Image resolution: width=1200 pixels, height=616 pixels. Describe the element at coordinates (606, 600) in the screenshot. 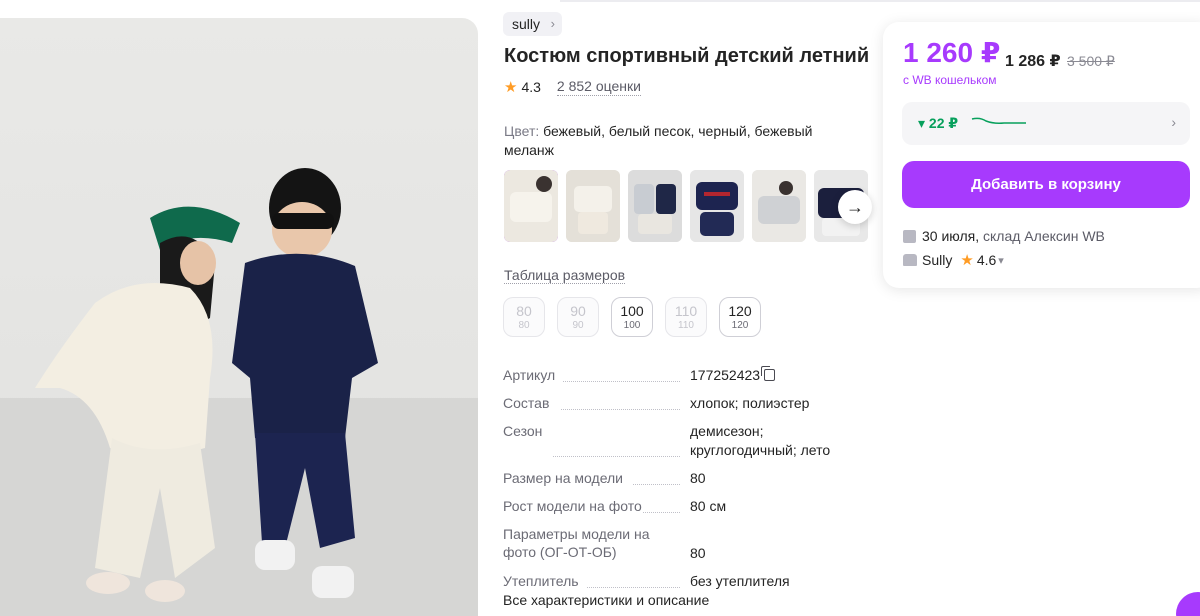

I see `all-specs-link: Все характеристики и описание` at that location.